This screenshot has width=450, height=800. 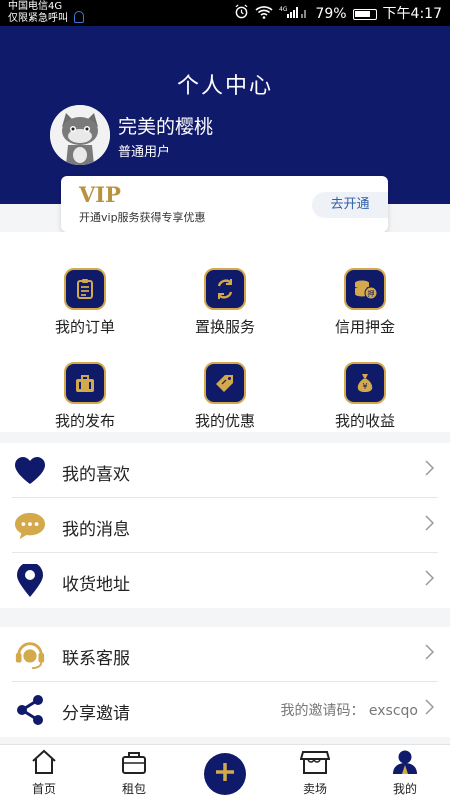 What do you see at coordinates (38, 18) in the screenshot?
I see `carrier-status: 仅限紧急呼叫` at bounding box center [38, 18].